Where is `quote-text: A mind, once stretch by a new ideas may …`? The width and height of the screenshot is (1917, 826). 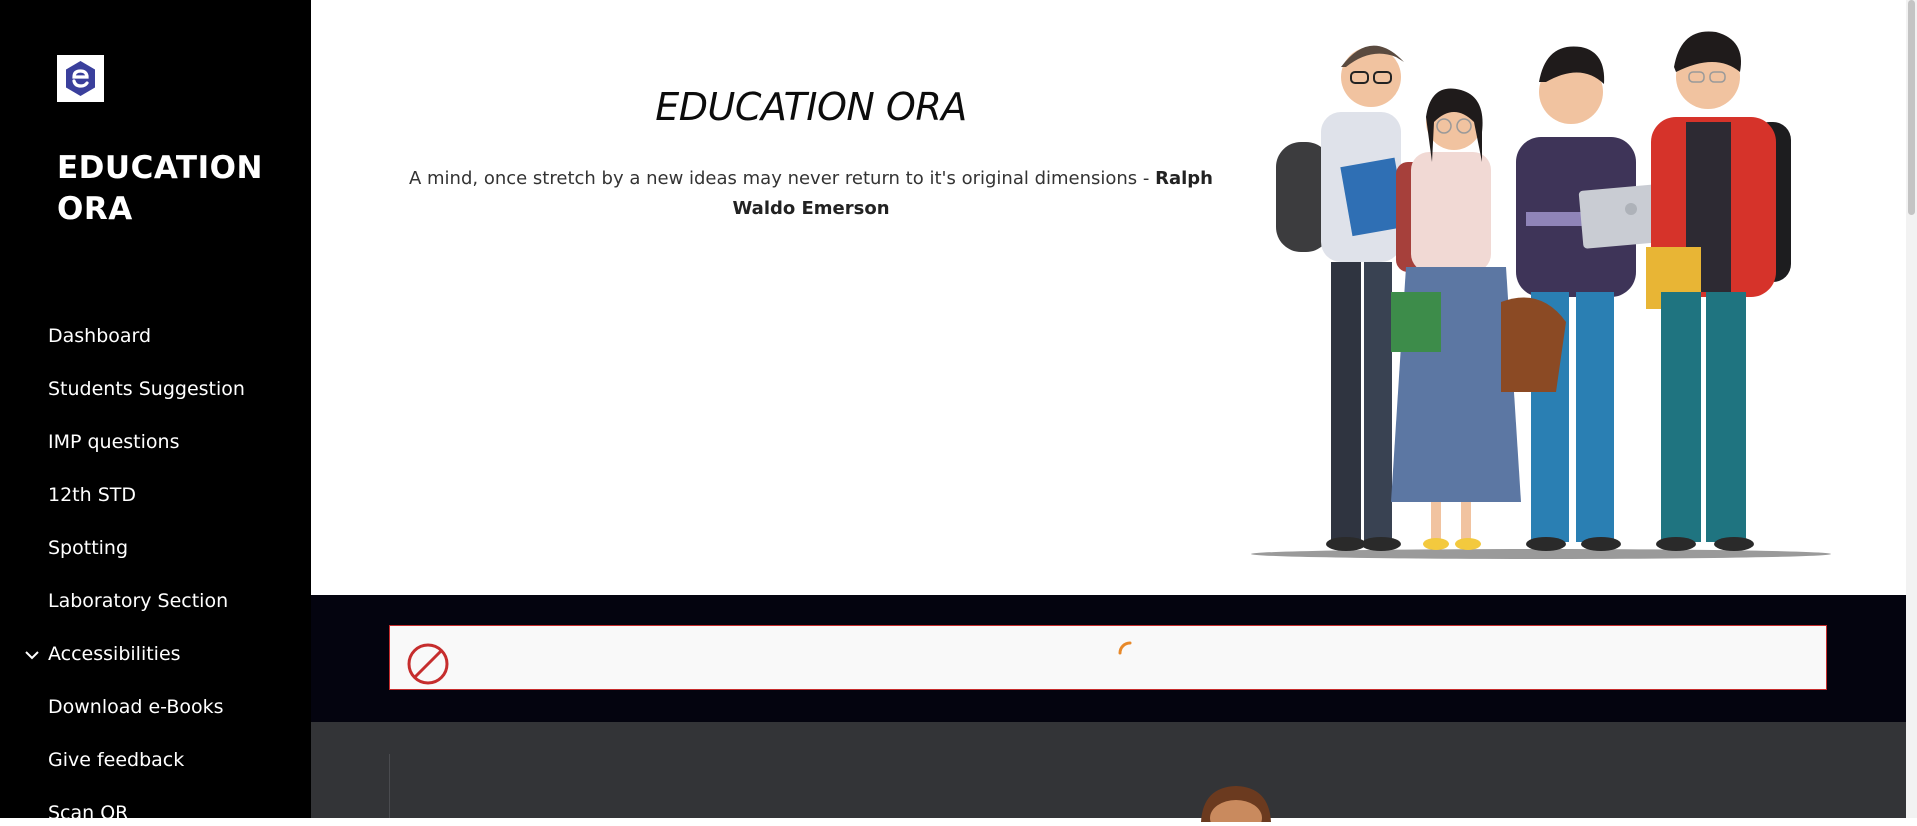 quote-text: A mind, once stretch by a new ideas may … is located at coordinates (782, 178).